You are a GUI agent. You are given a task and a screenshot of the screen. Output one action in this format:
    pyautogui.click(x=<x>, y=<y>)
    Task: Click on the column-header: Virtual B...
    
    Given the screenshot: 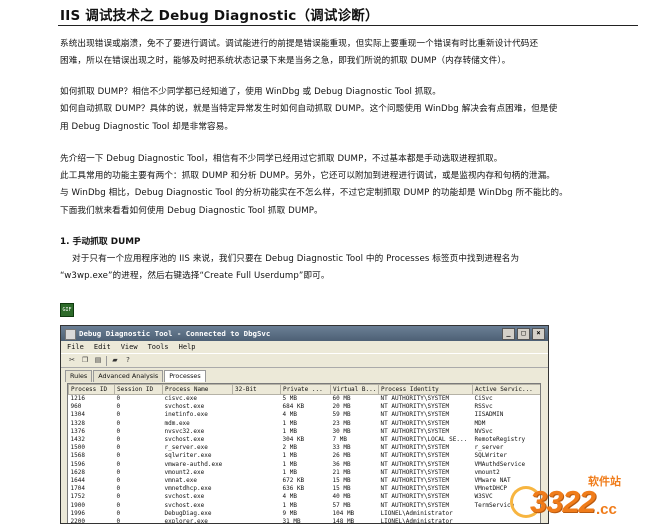 What is the action you would take?
    pyautogui.click(x=354, y=389)
    